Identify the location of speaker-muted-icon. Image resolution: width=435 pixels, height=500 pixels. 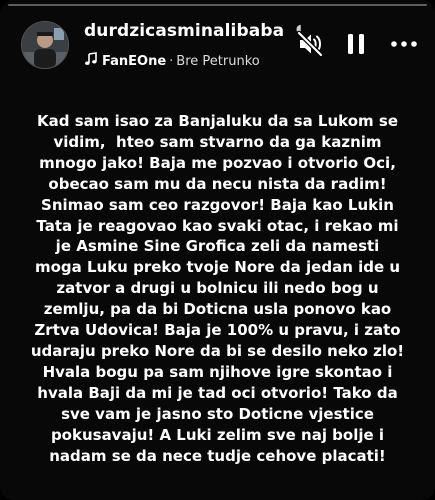
(310, 44).